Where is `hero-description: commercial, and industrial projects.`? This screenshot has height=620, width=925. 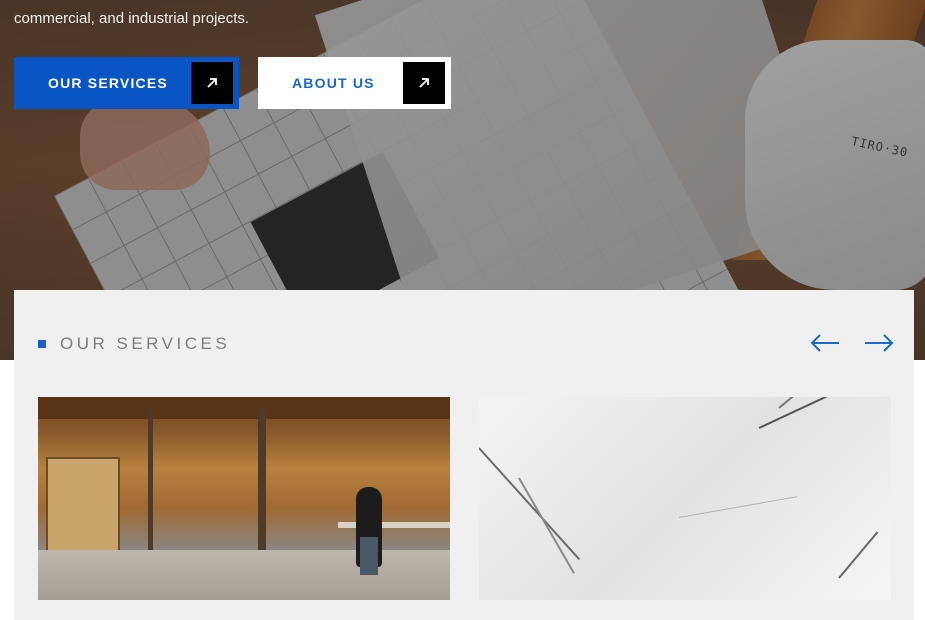
hero-description: commercial, and industrial projects. is located at coordinates (132, 18).